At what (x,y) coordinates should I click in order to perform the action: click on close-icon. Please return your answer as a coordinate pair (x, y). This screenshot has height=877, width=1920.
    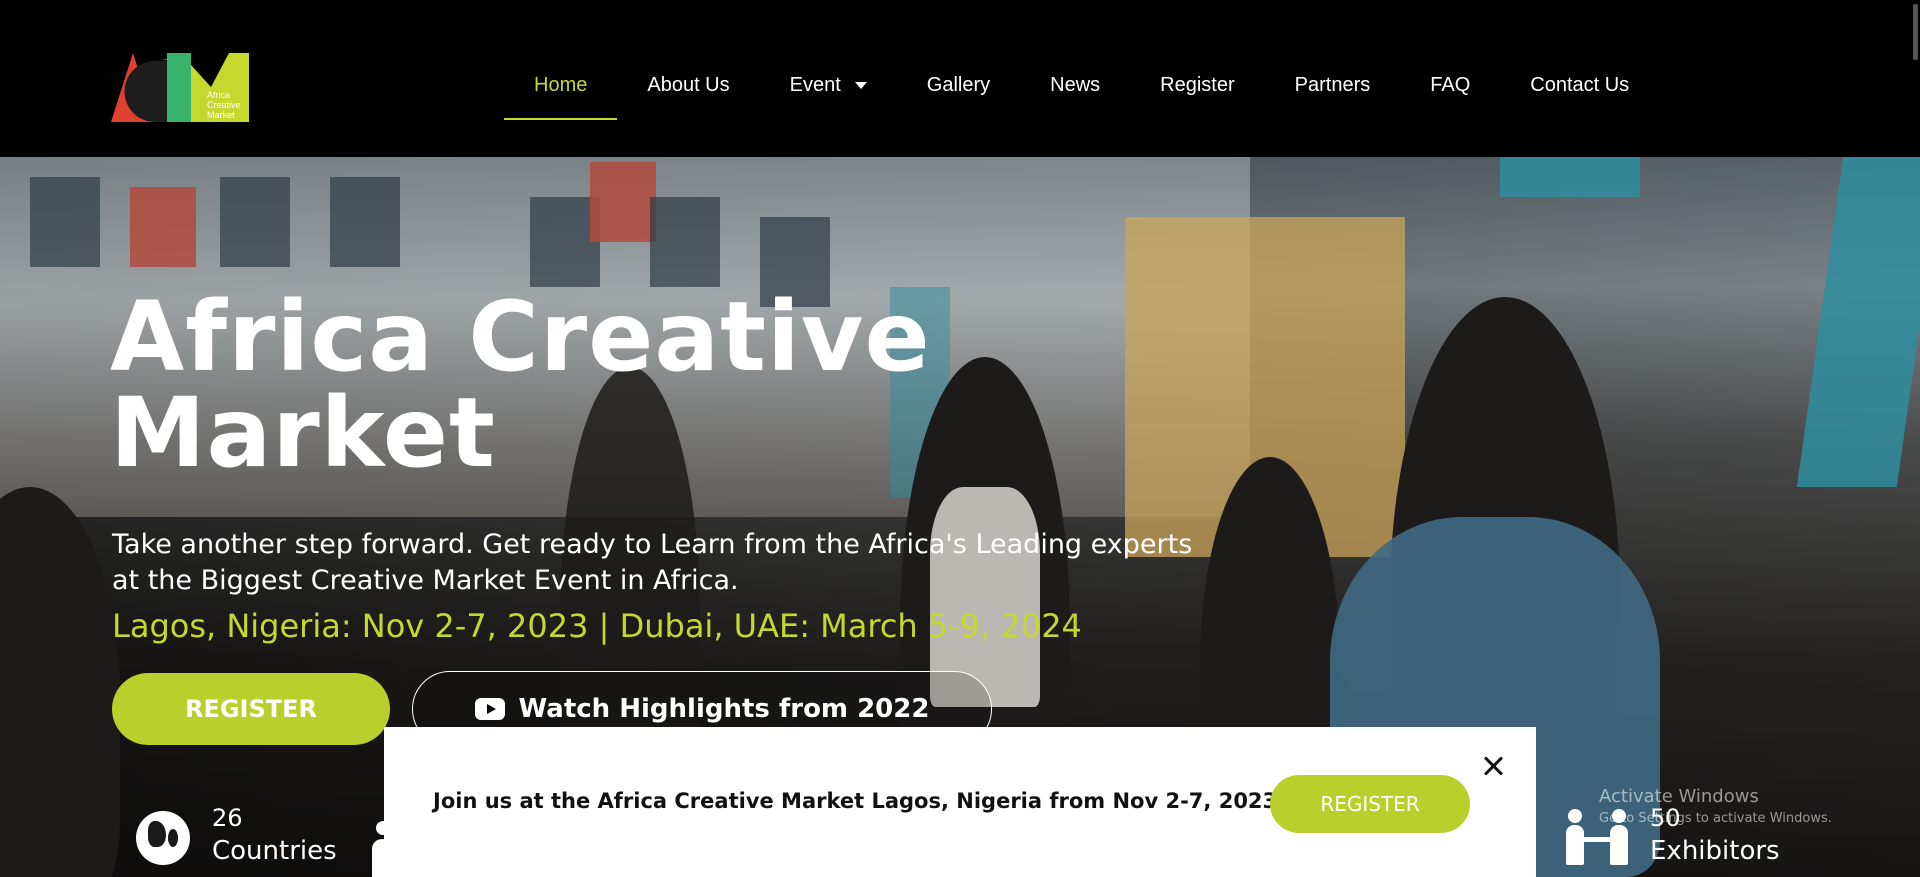
    Looking at the image, I should click on (1493, 766).